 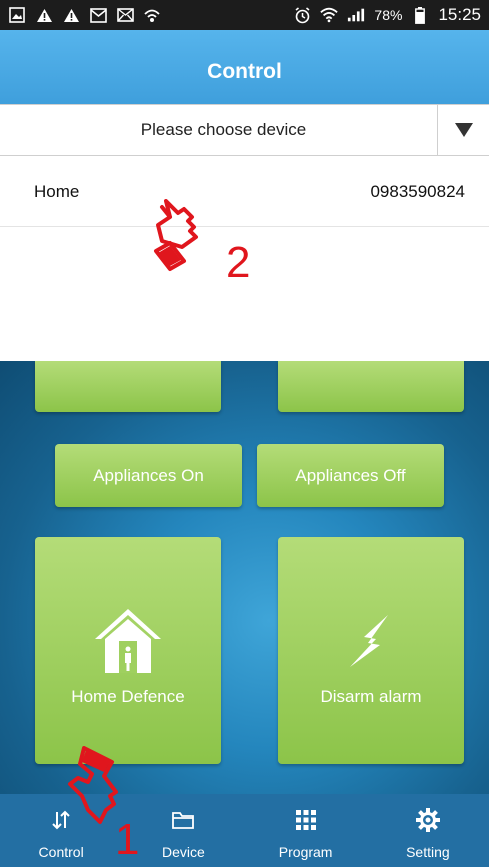 I want to click on device-phone: 0983590824, so click(x=417, y=191).